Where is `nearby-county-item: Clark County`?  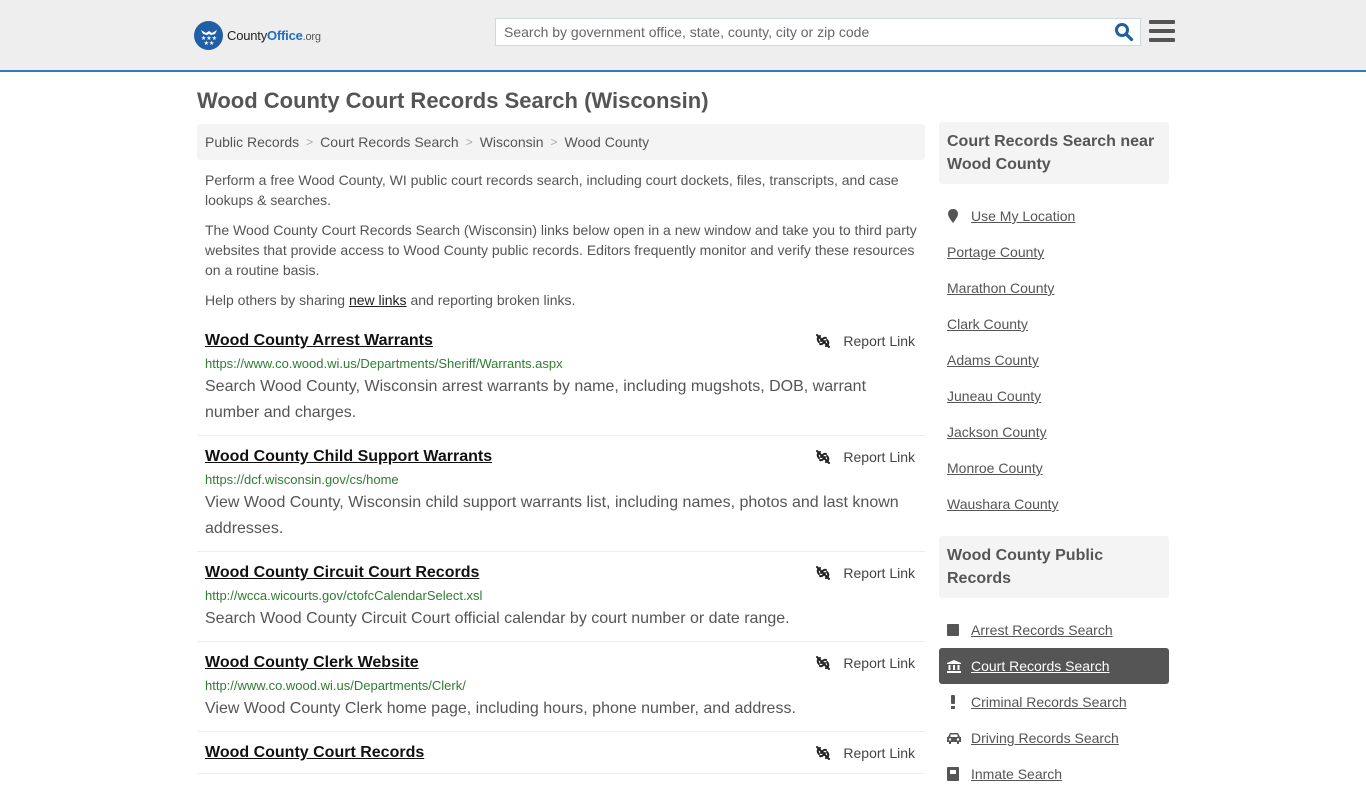 nearby-county-item: Clark County is located at coordinates (1054, 324).